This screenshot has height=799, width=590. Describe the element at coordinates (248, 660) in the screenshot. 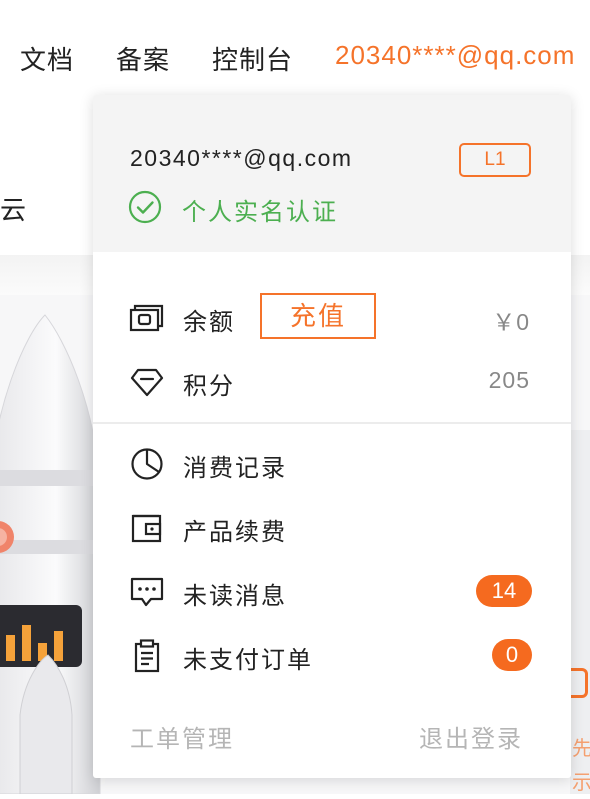

I see `menu-item-label: 未支付订单` at that location.